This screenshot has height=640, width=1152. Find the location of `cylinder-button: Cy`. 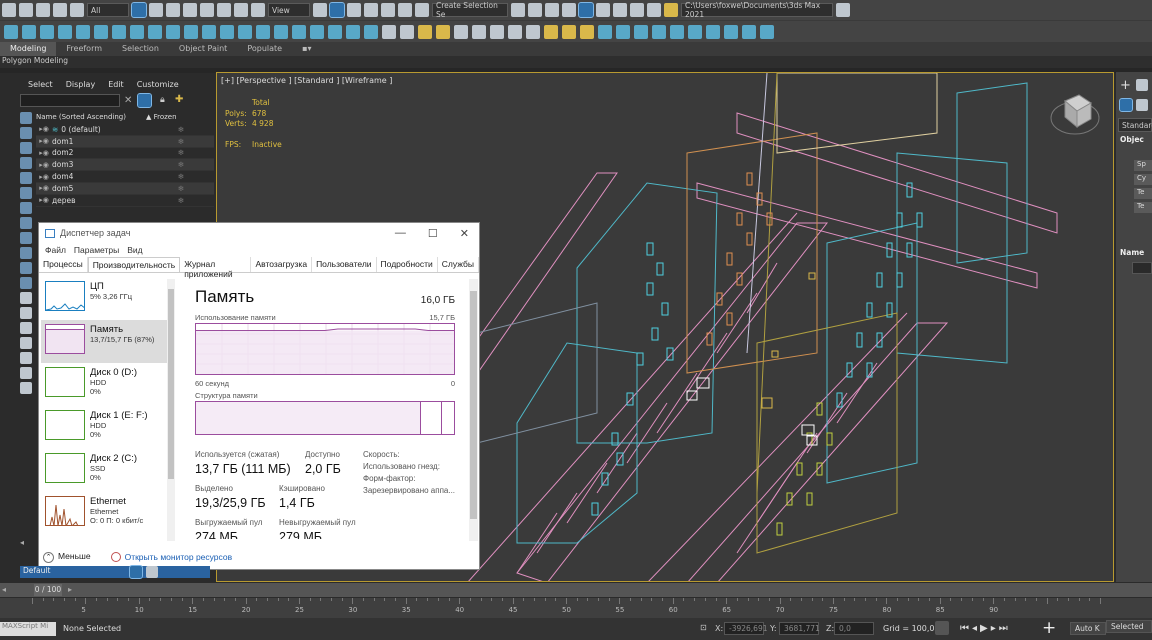

cylinder-button: Cy is located at coordinates (1143, 179).